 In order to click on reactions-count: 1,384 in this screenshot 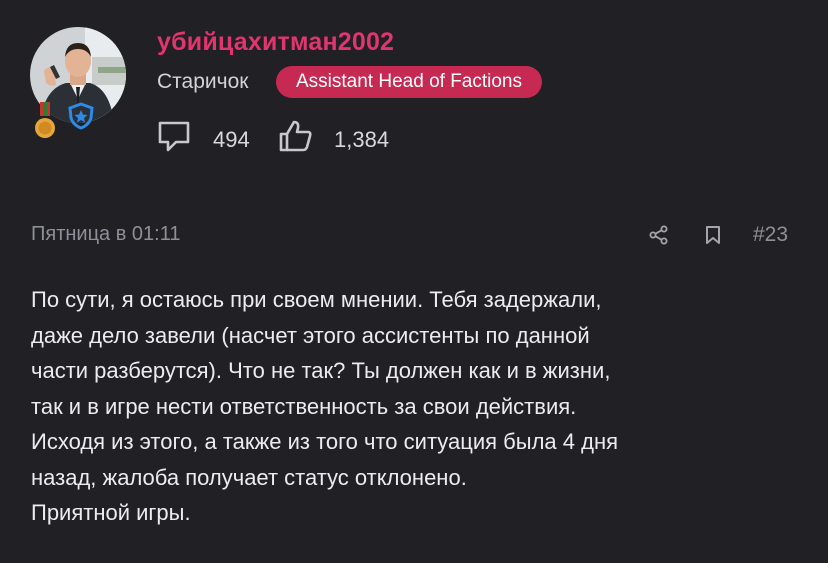, I will do `click(362, 139)`.